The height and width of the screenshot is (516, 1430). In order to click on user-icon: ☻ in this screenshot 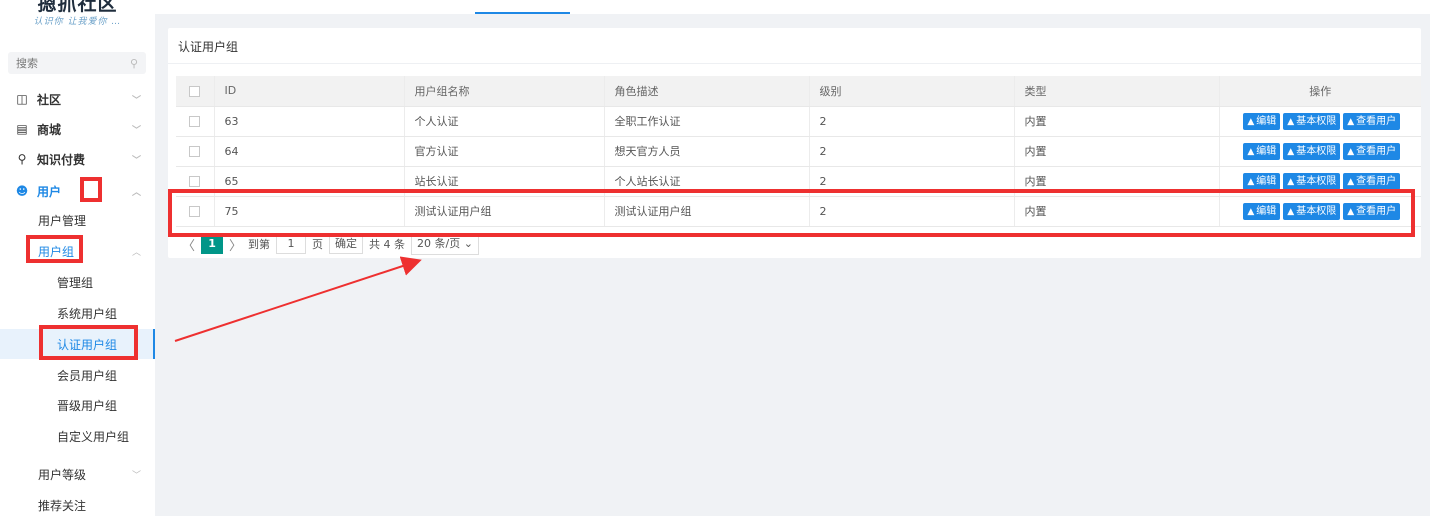, I will do `click(22, 191)`.